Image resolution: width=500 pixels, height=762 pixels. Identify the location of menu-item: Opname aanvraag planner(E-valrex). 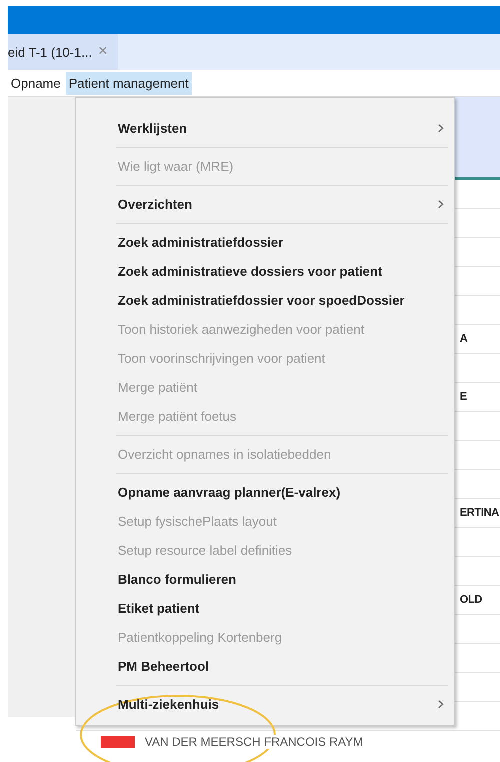
(265, 492).